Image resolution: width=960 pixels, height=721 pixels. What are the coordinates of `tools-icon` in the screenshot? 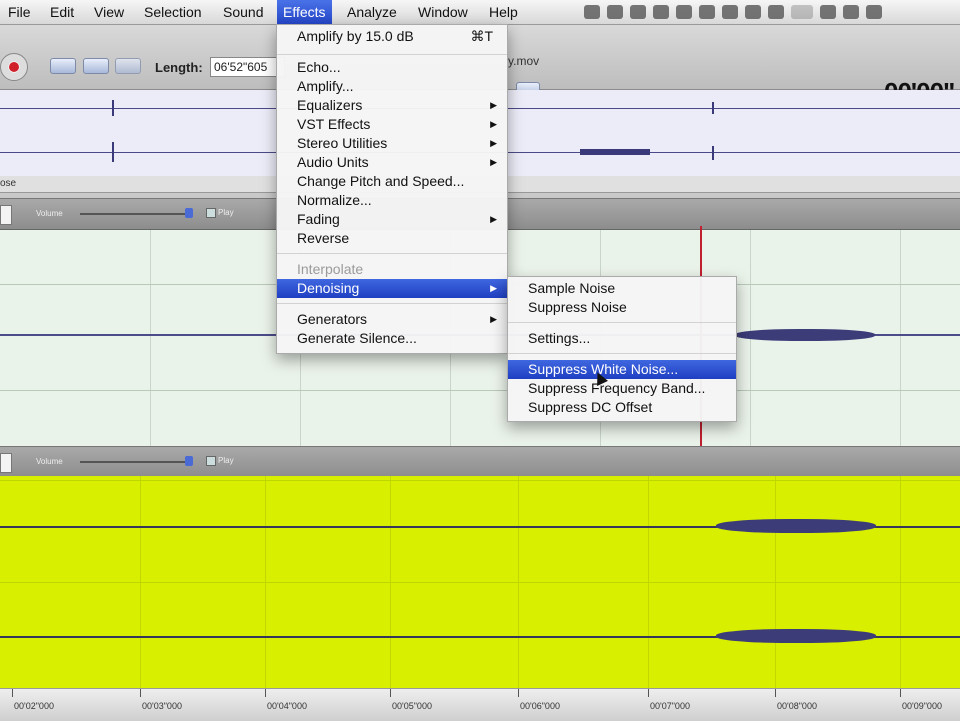 It's located at (707, 12).